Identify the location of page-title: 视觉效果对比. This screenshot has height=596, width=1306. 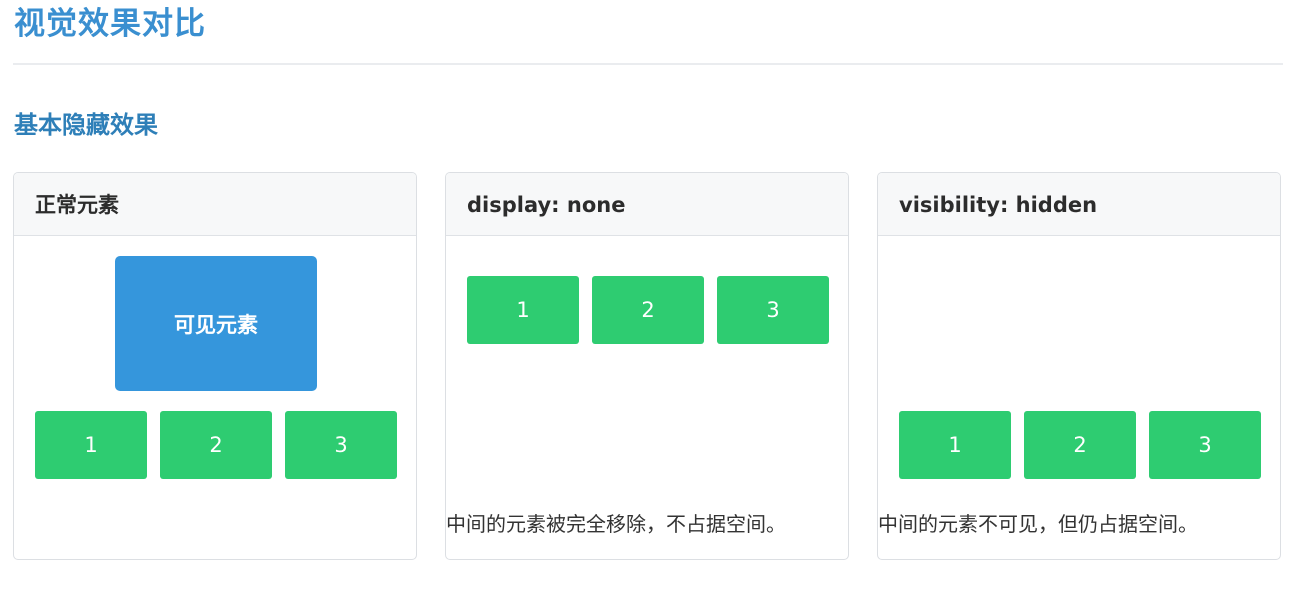
(110, 24).